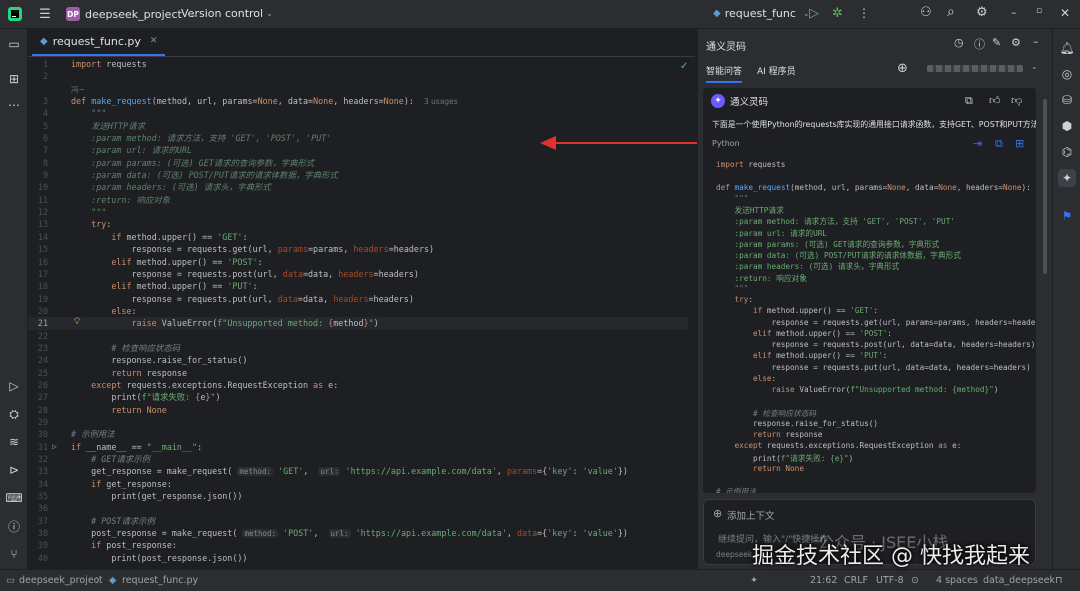 The height and width of the screenshot is (591, 1080). Describe the element at coordinates (77, 322) in the screenshot. I see `intention-bulb-icon: 💡︎` at that location.